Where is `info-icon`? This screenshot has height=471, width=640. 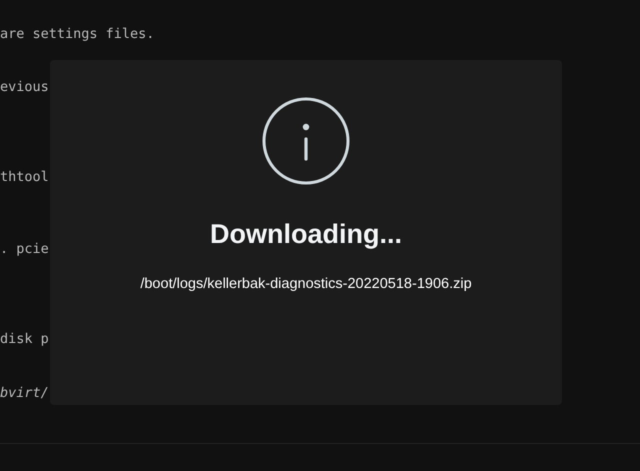
info-icon is located at coordinates (306, 141).